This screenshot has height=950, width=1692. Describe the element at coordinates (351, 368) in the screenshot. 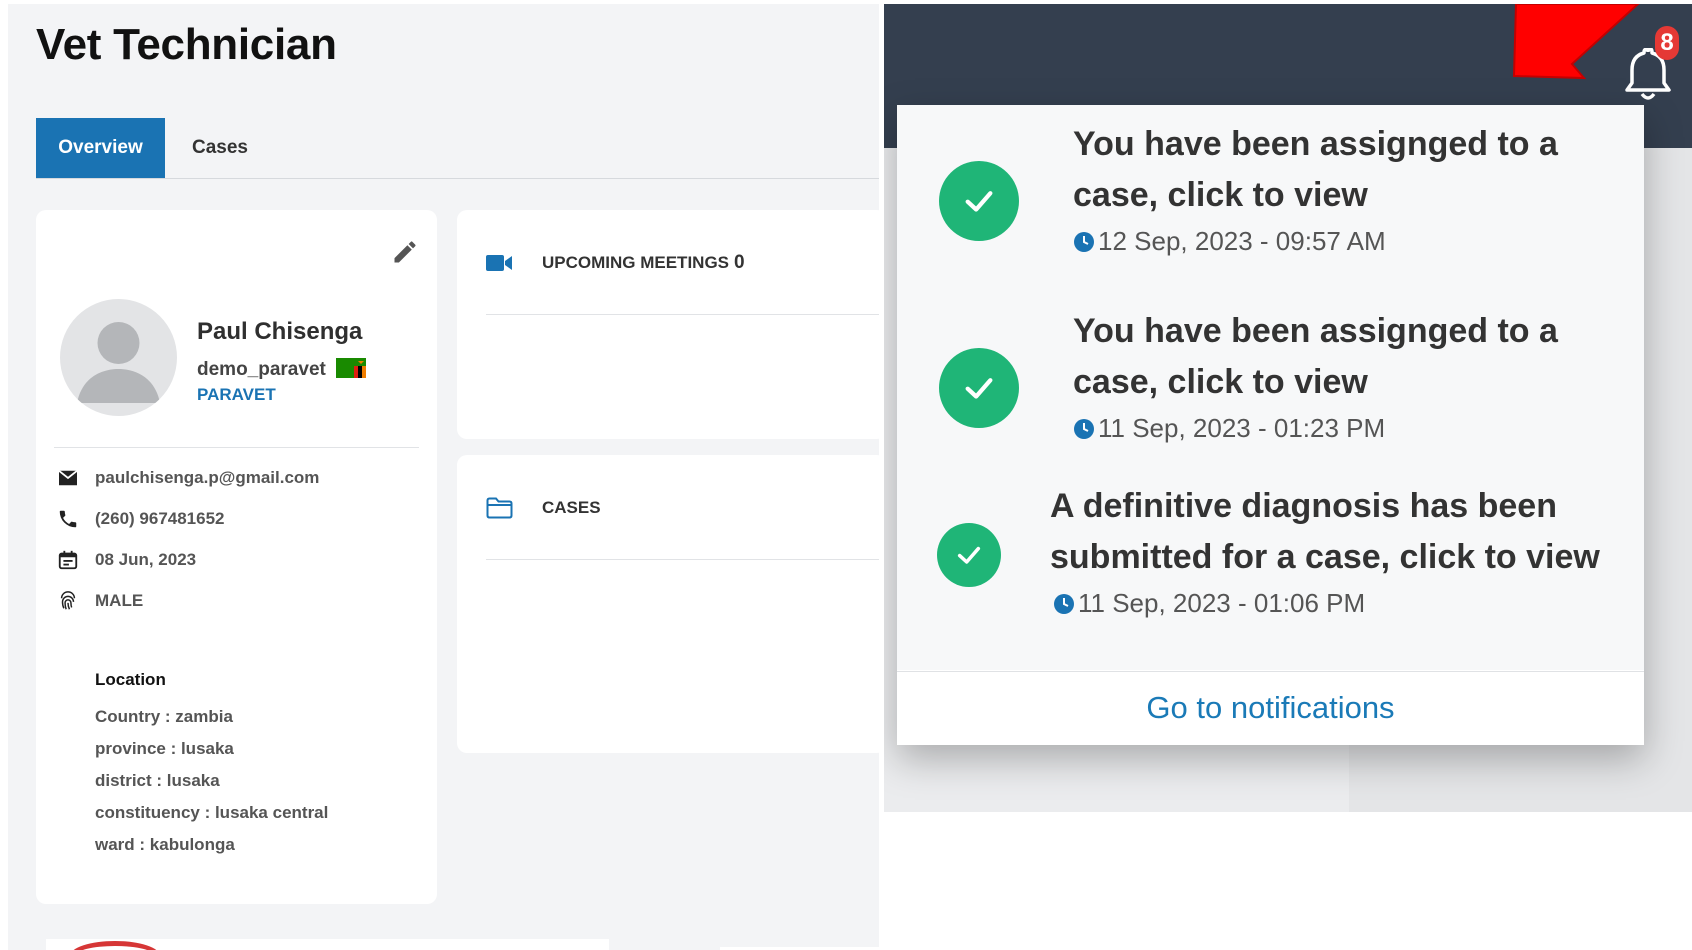

I see `zambia-flag-icon` at that location.